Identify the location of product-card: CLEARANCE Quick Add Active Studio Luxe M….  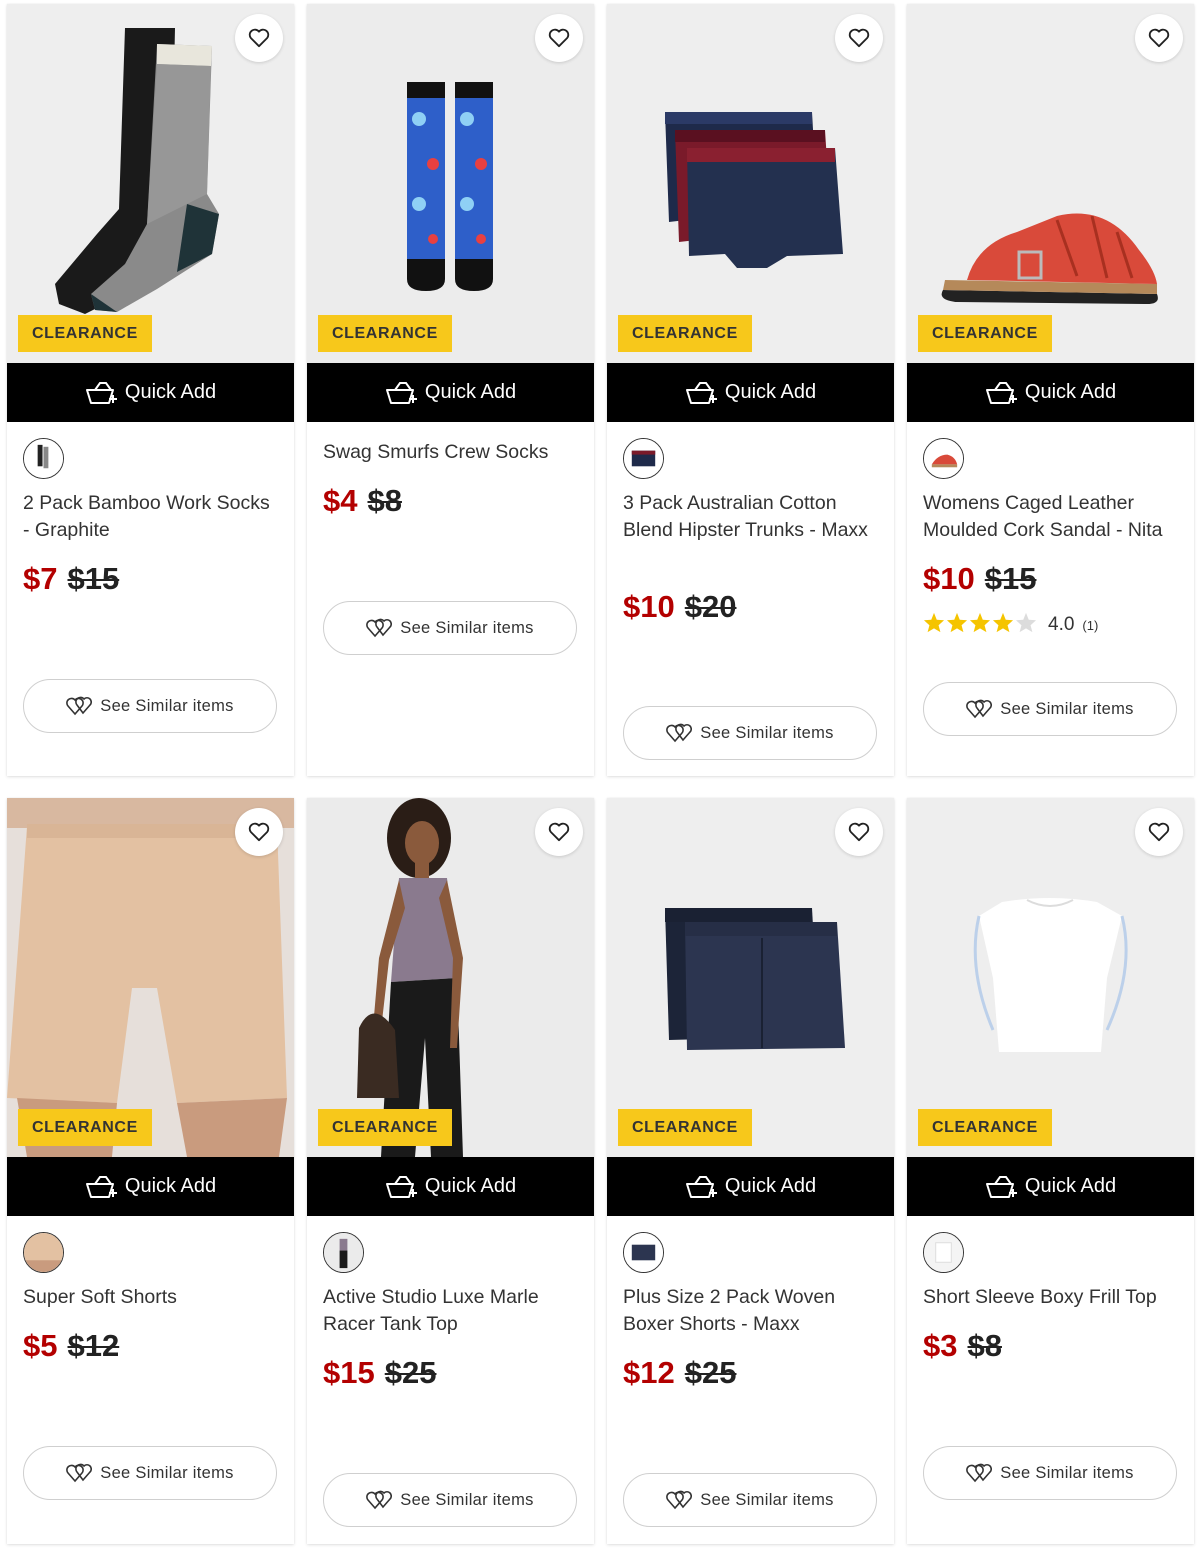
(450, 1171).